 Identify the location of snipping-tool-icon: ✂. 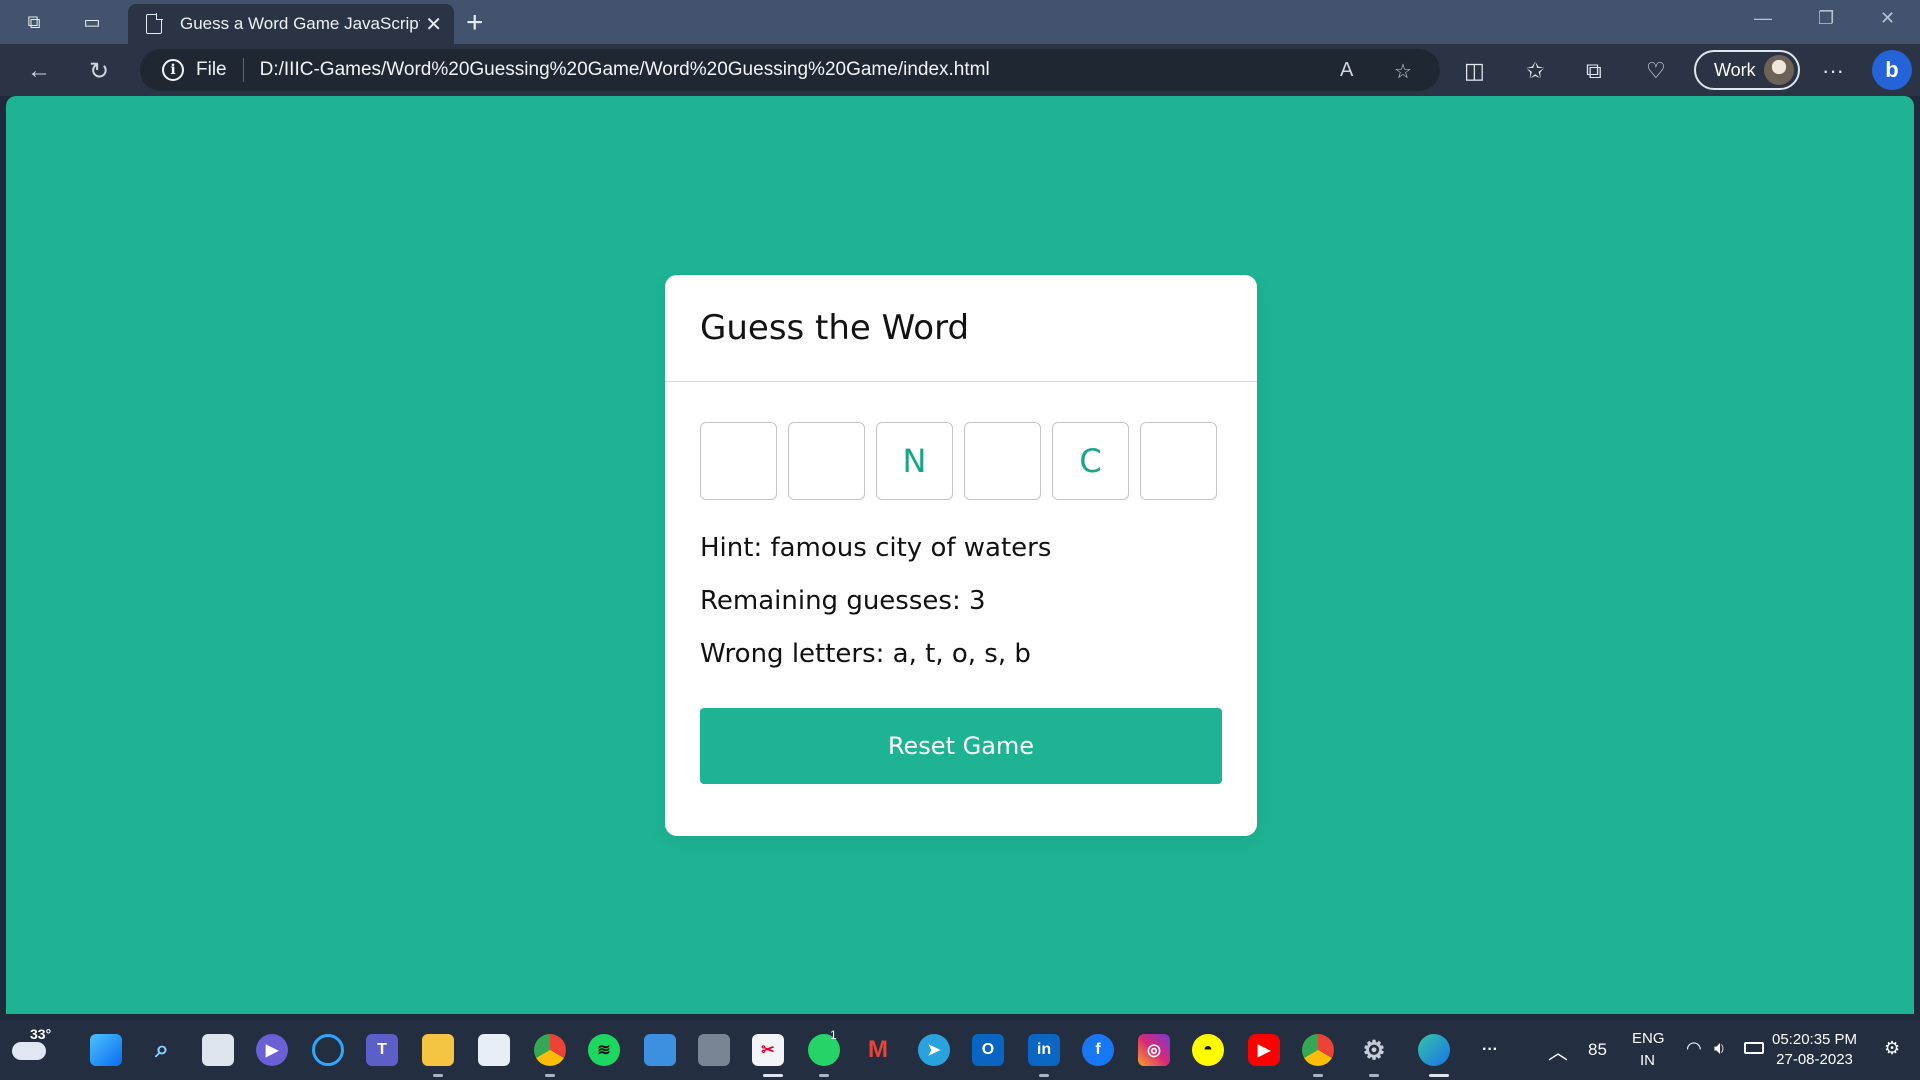
(768, 1050).